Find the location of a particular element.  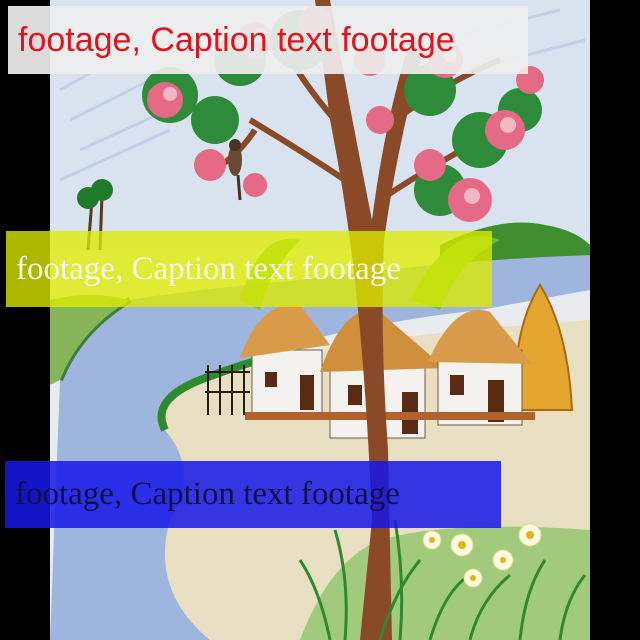

caption-middle: footage, Caption text footage is located at coordinates (249, 269).